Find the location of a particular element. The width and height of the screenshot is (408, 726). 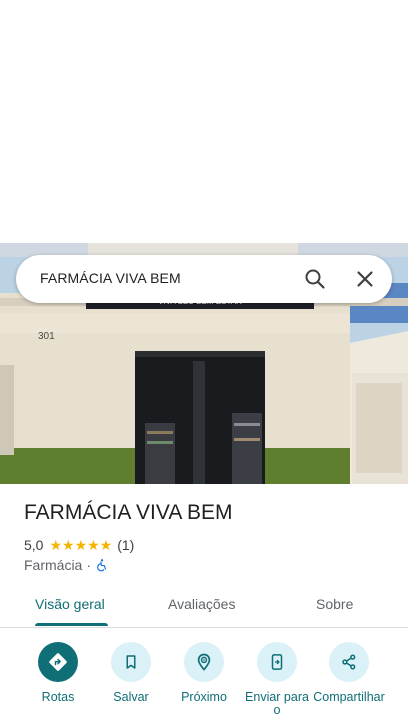

tab-about: Sobre is located at coordinates (334, 604).